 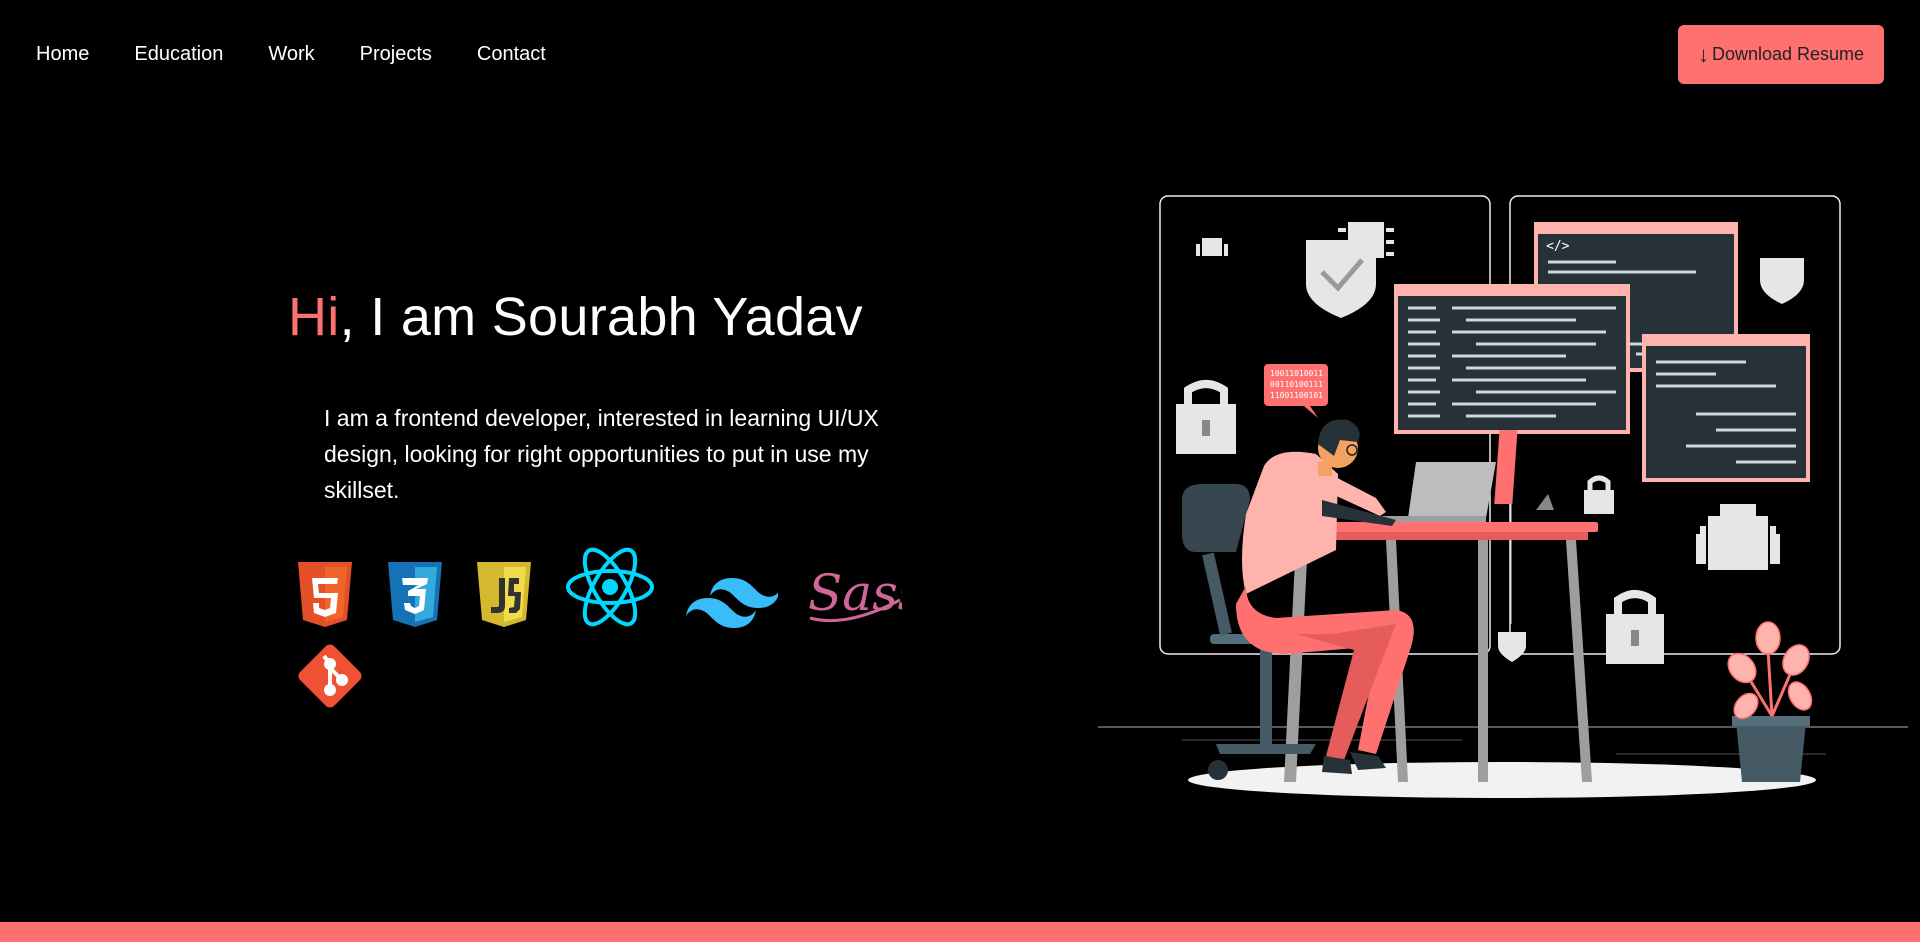 I want to click on nav-link-home: Home, so click(x=62, y=54).